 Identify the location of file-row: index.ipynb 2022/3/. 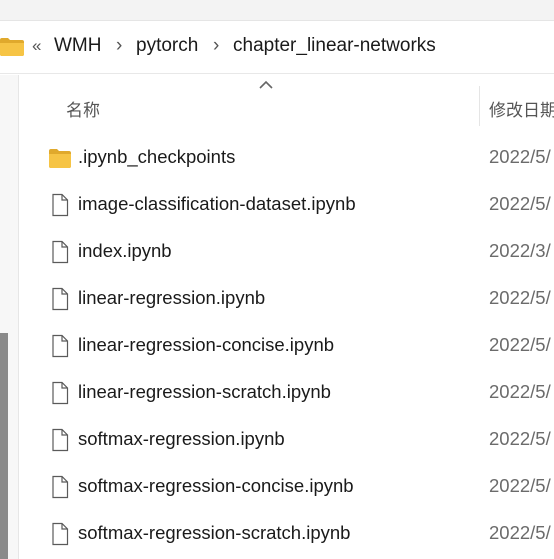
(286, 251).